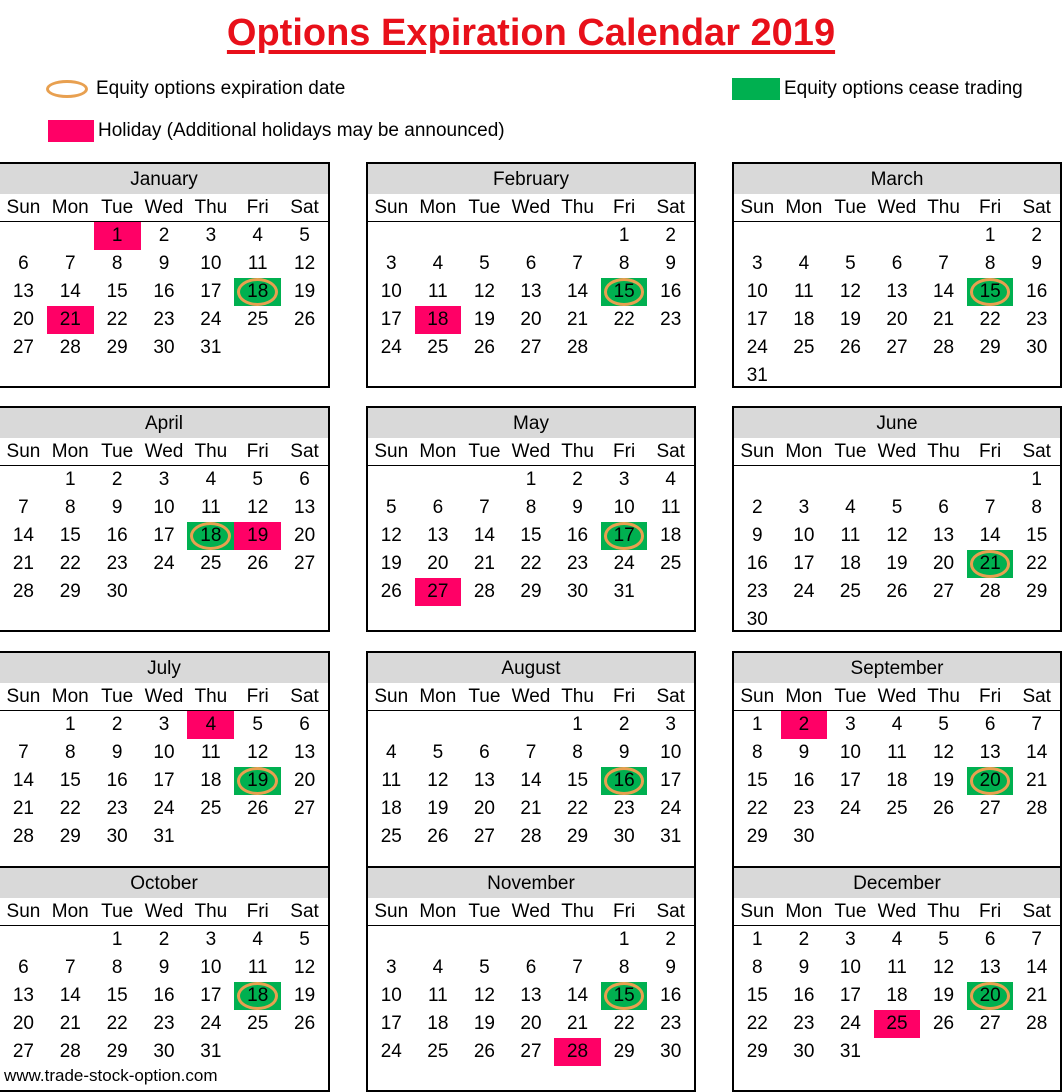  Describe the element at coordinates (531, 33) in the screenshot. I see `page-title: Options Expiration Calendar 2019` at that location.